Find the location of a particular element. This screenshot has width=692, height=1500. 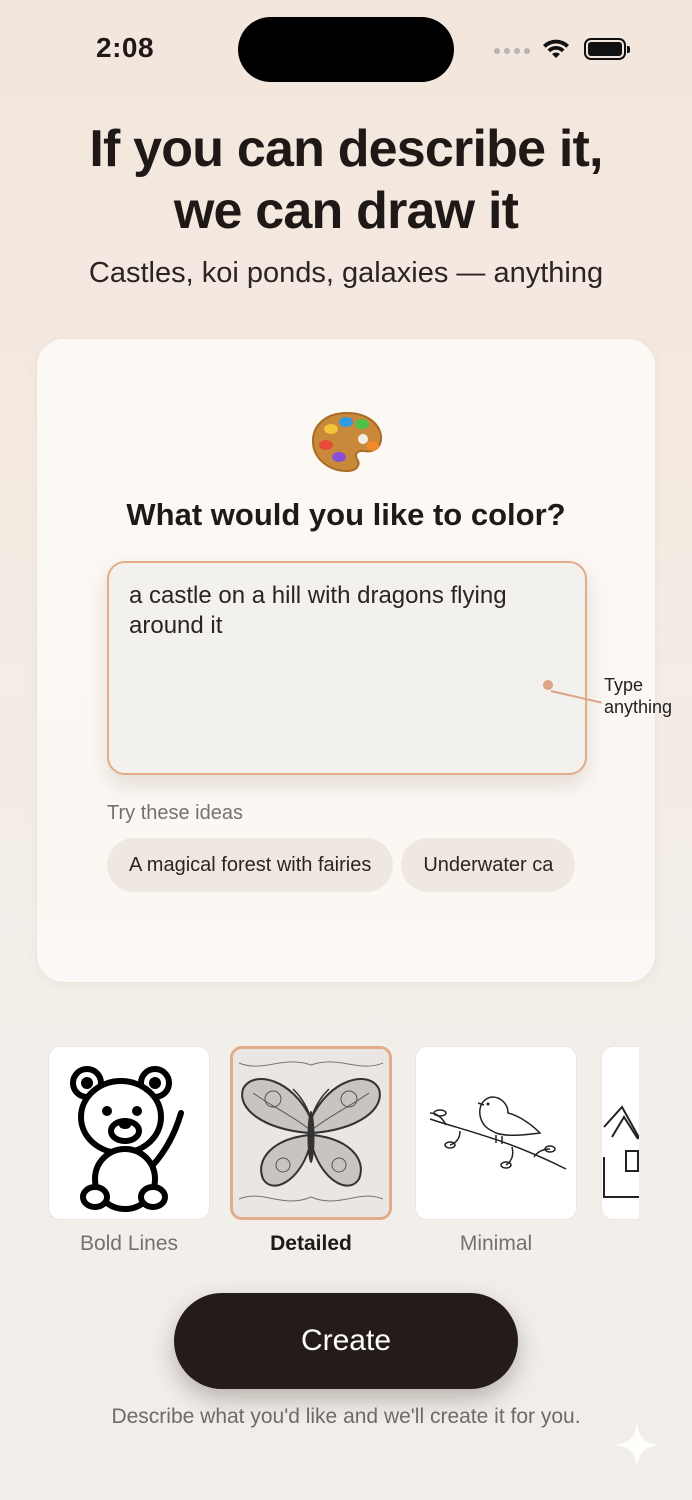

status-time: 2:08 is located at coordinates (125, 47).